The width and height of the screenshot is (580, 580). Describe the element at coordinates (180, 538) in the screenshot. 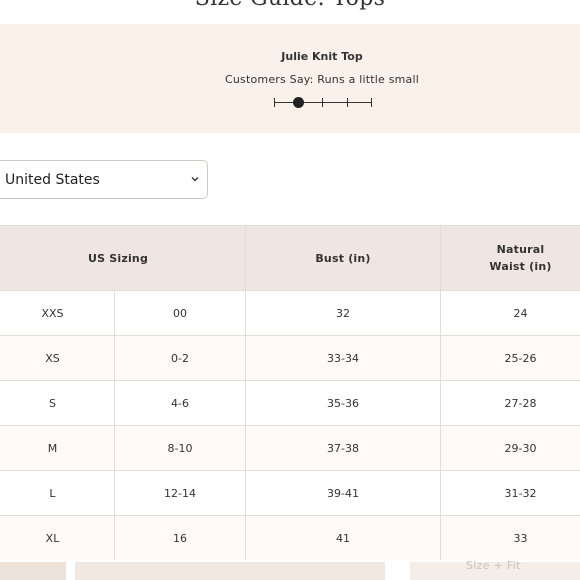

I see `size-number-cell: 16` at that location.